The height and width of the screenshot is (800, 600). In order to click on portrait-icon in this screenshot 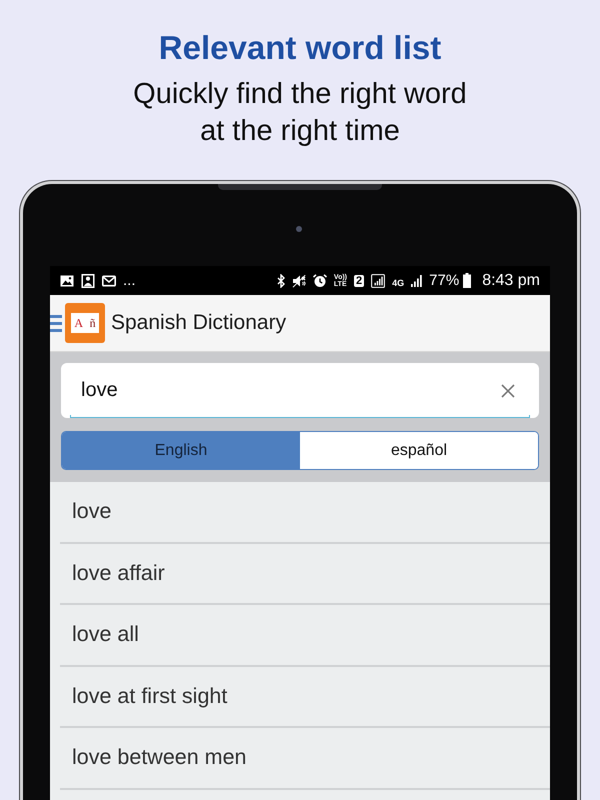, I will do `click(88, 281)`.